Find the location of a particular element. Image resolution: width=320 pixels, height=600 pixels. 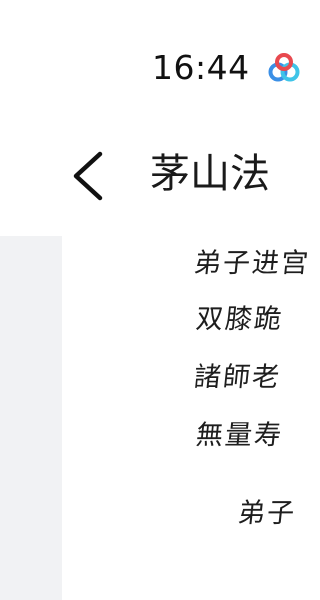

chevron-left-icon is located at coordinates (88, 176).